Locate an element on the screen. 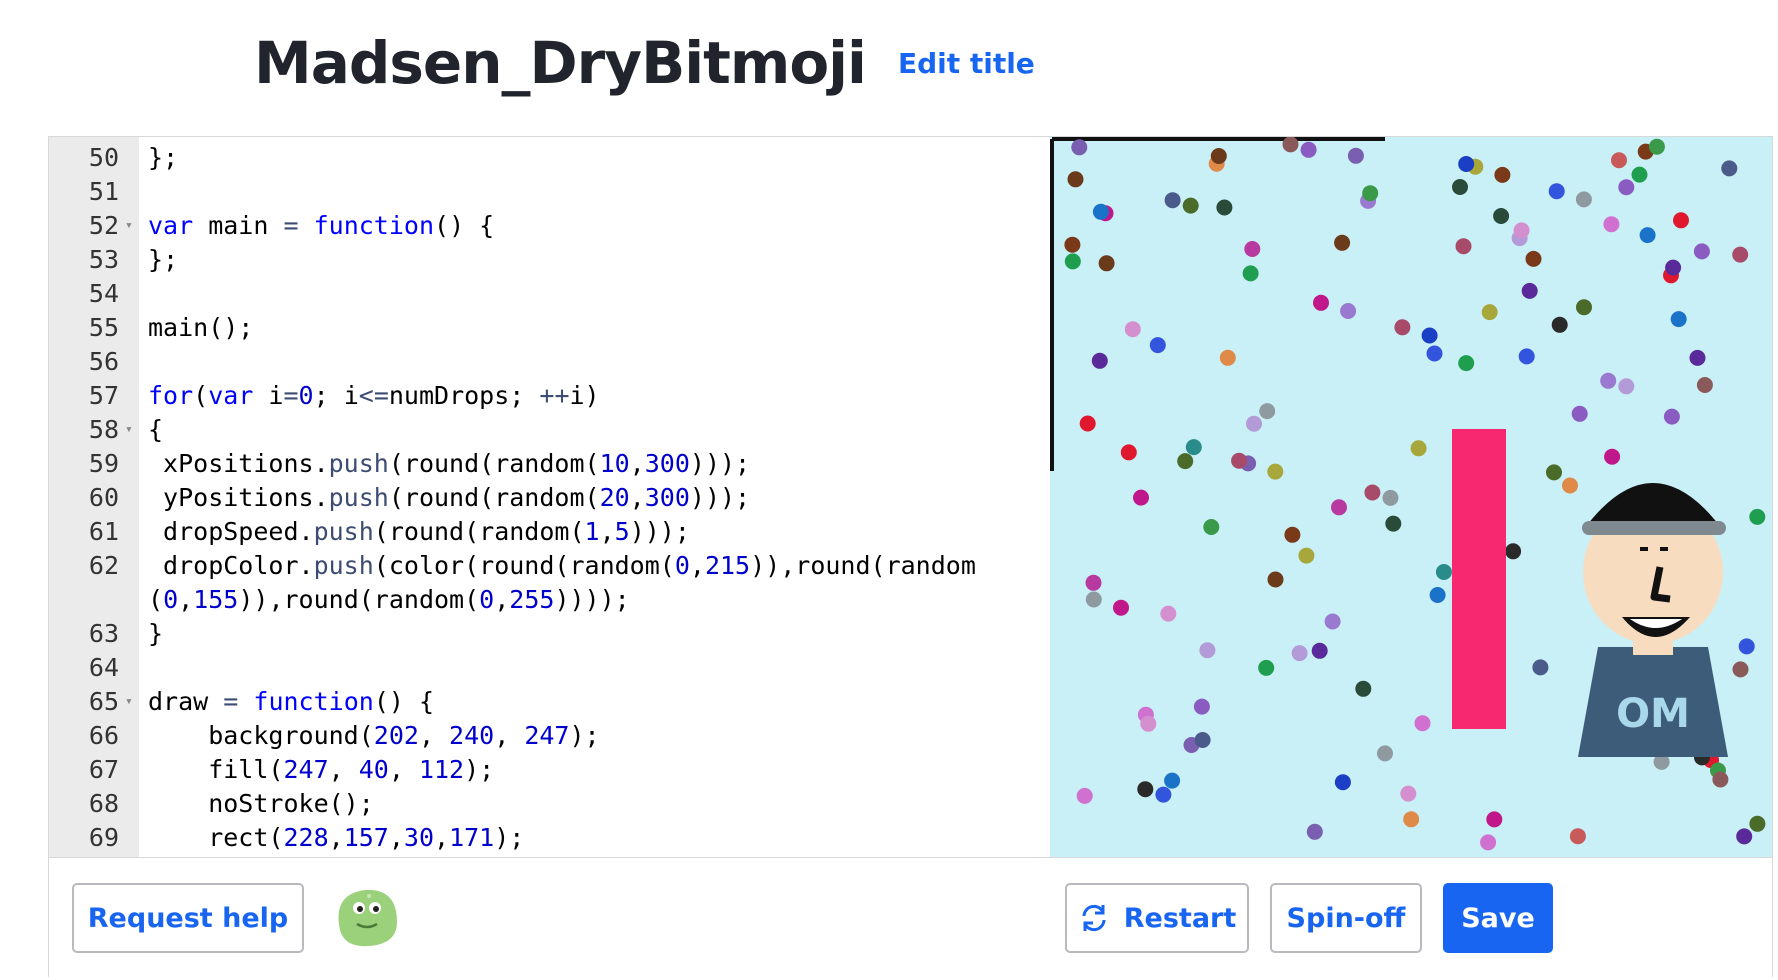  line-code: for(var i=0; i<=numDrops; ++i) is located at coordinates (374, 395).